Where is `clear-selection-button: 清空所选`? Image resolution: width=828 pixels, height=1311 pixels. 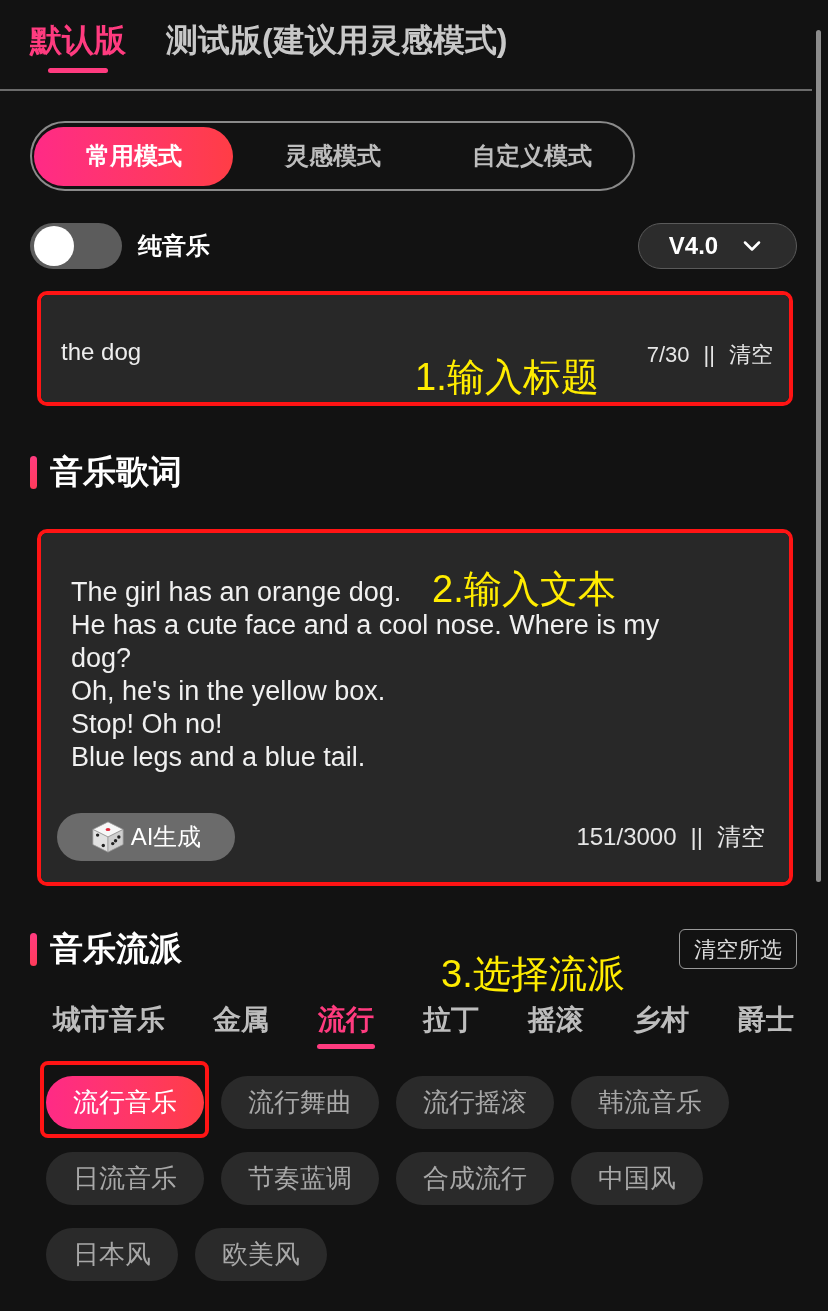 clear-selection-button: 清空所选 is located at coordinates (738, 949).